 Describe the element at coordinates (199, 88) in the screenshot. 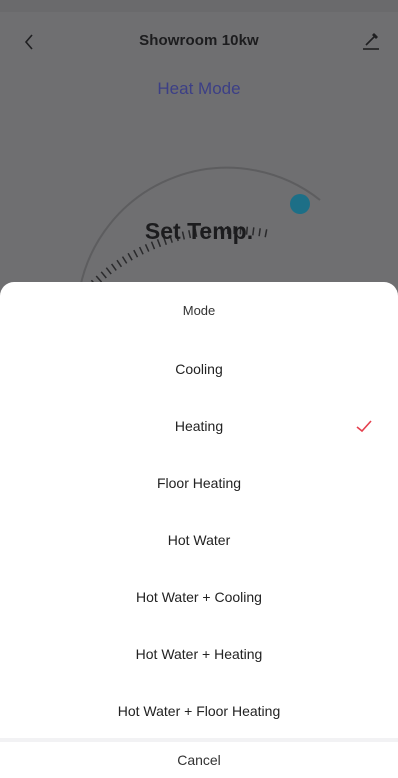

I see `current-mode-label: Heat Mode` at that location.